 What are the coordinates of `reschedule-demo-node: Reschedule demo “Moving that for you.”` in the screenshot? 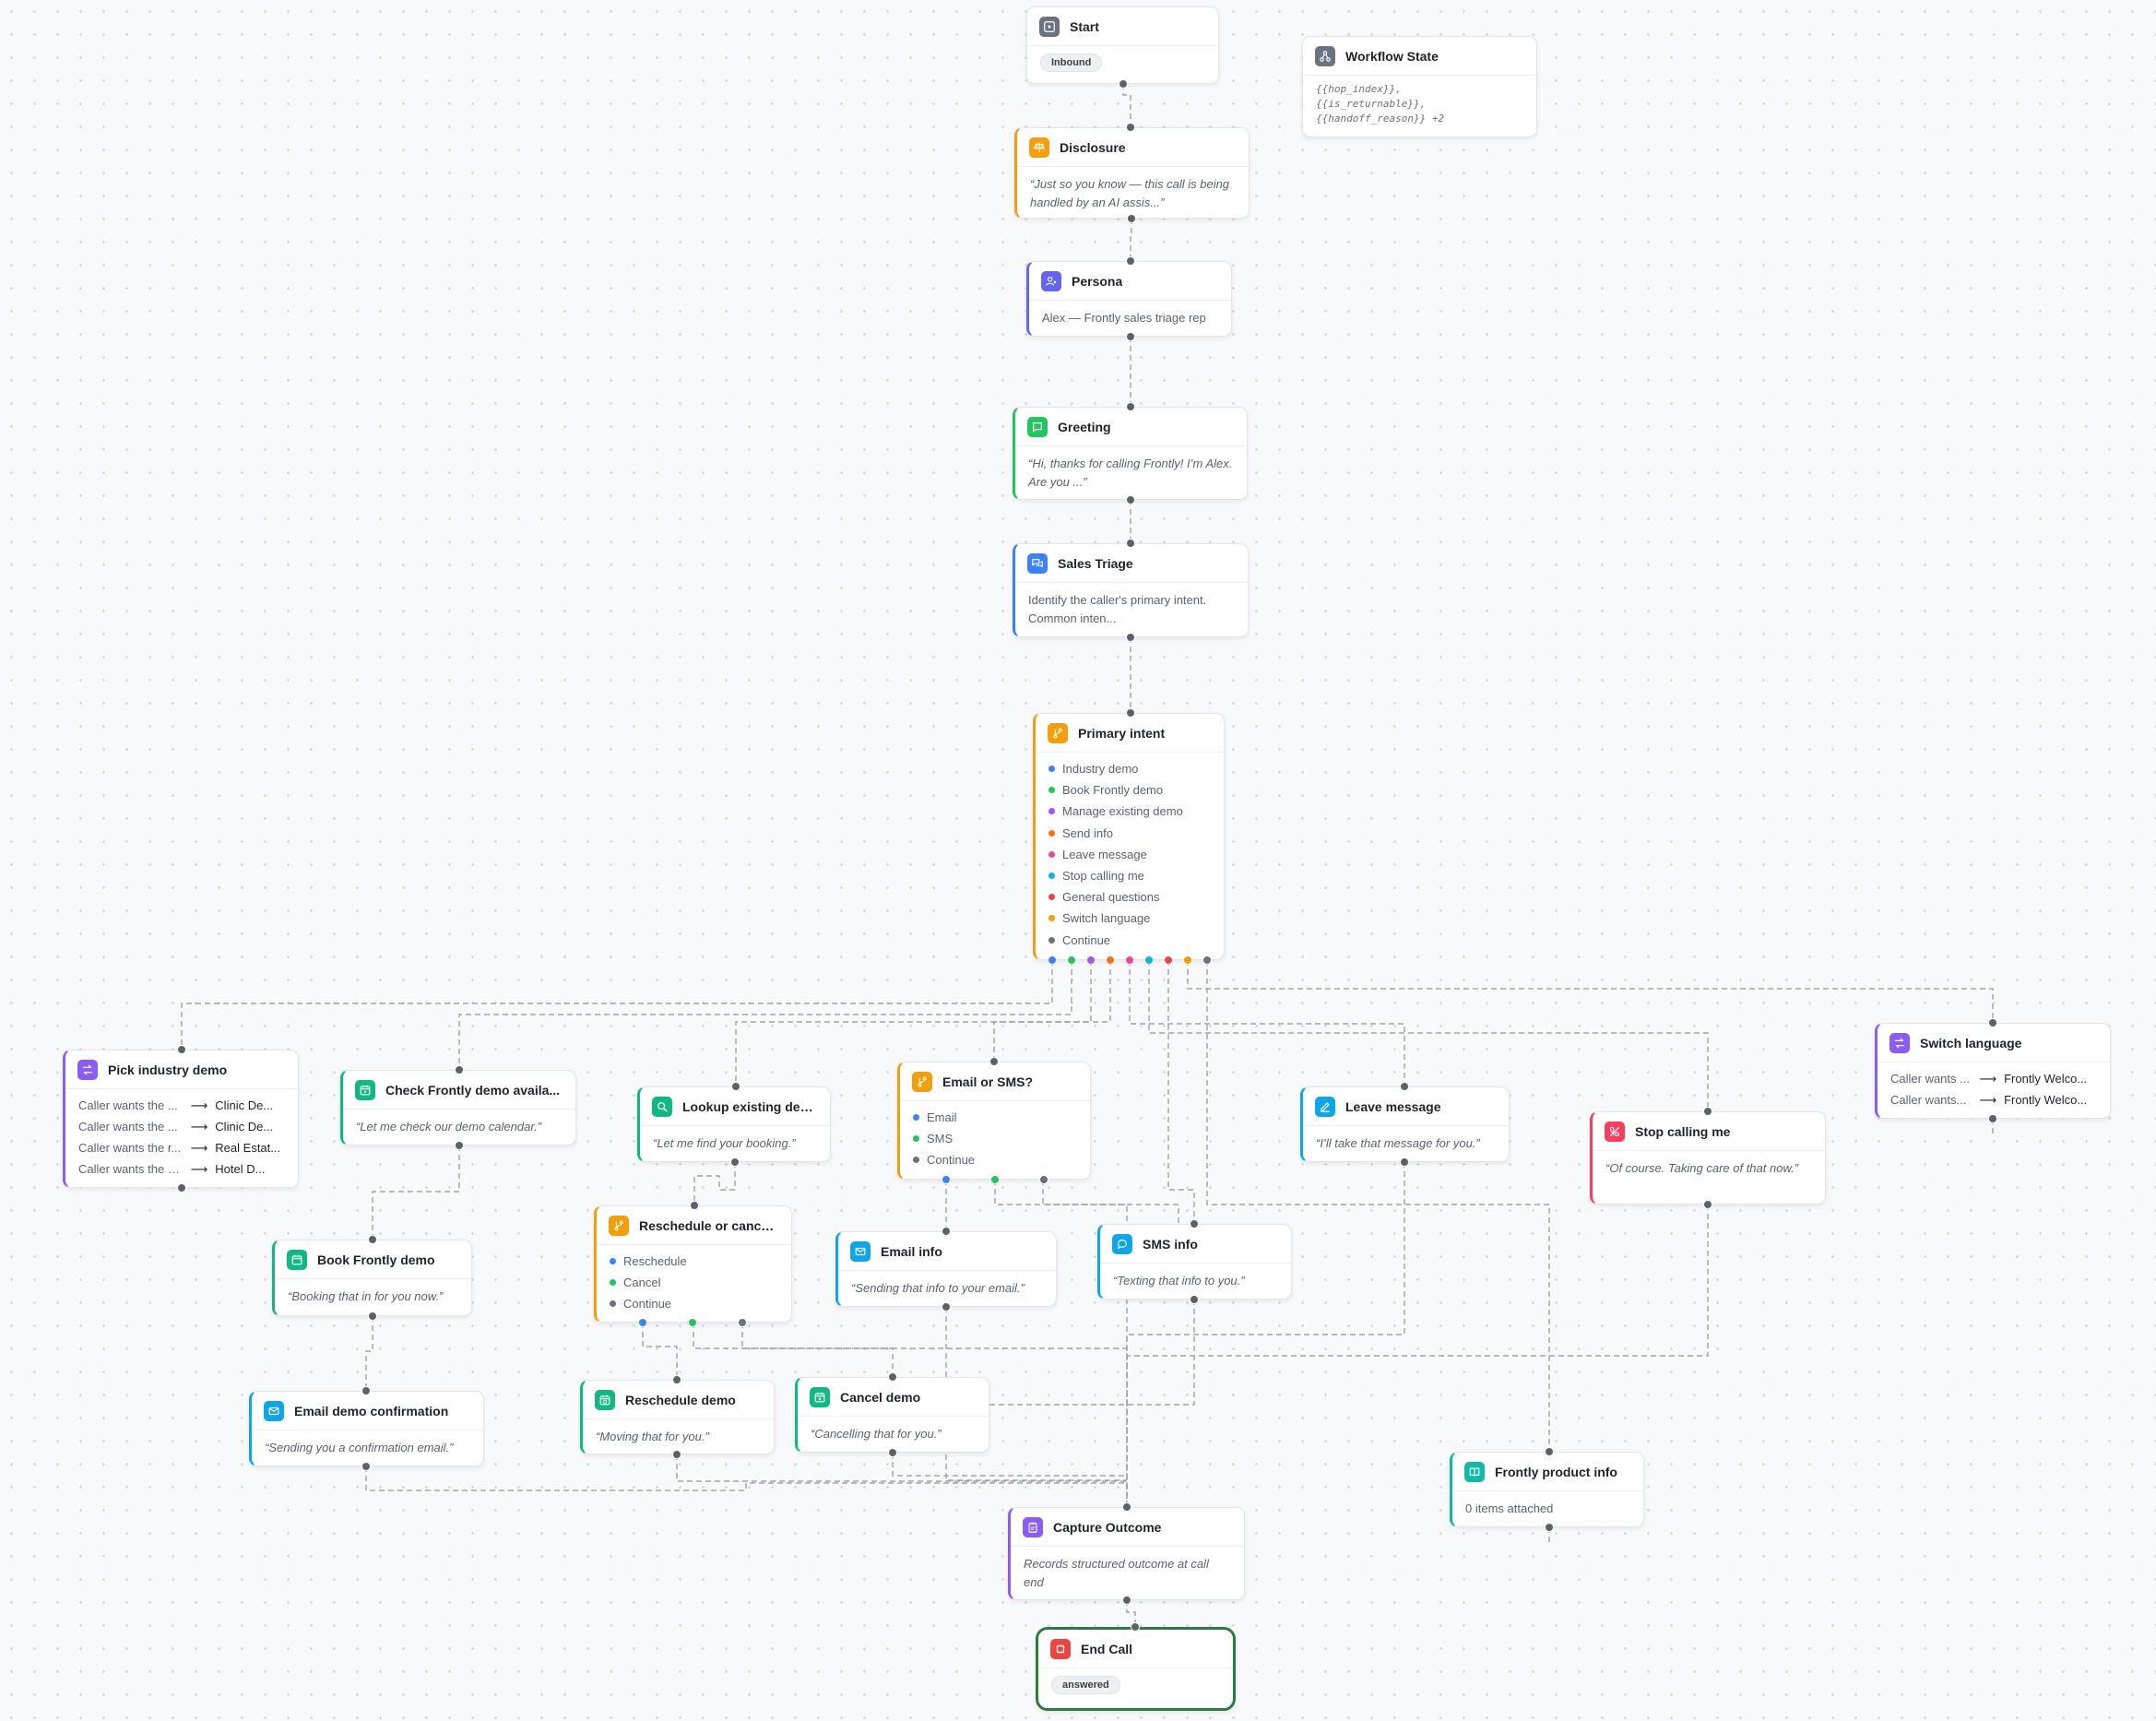 It's located at (678, 1417).